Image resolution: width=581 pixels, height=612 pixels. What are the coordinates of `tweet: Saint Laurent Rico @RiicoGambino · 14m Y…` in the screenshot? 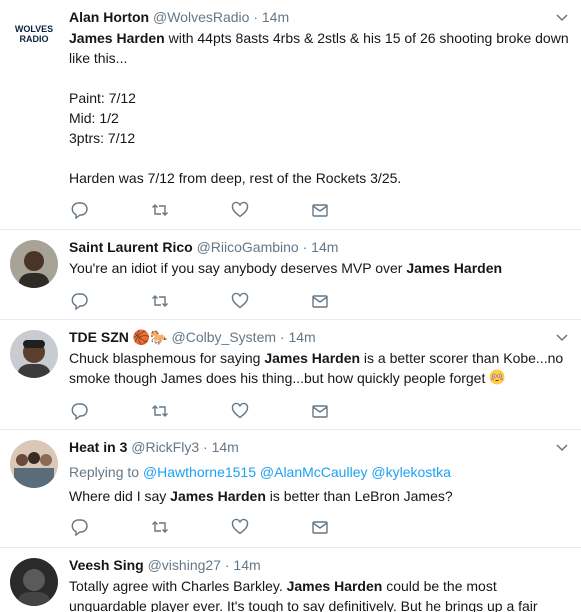 It's located at (290, 275).